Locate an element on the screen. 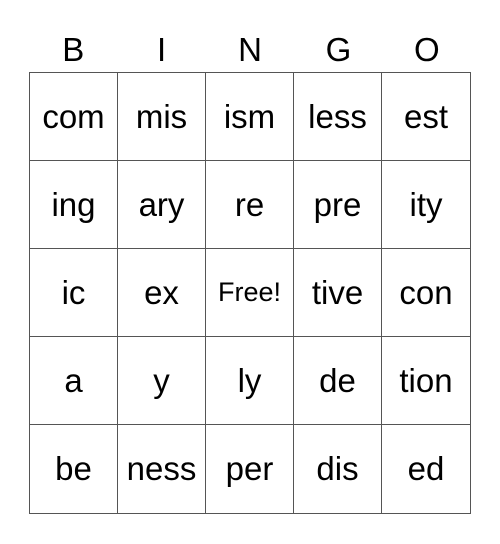 Image resolution: width=500 pixels, height=544 pixels. bingo-cell: ity is located at coordinates (426, 205).